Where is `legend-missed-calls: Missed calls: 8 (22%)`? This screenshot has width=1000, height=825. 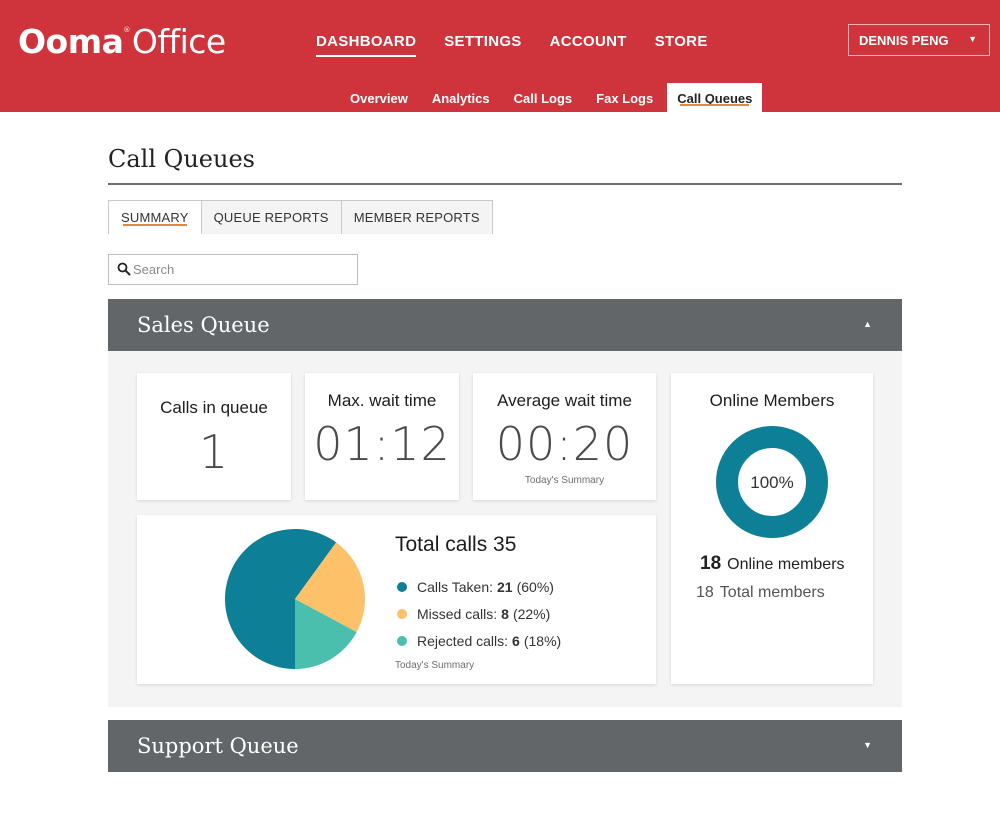
legend-missed-calls: Missed calls: 8 (22%) is located at coordinates (479, 613).